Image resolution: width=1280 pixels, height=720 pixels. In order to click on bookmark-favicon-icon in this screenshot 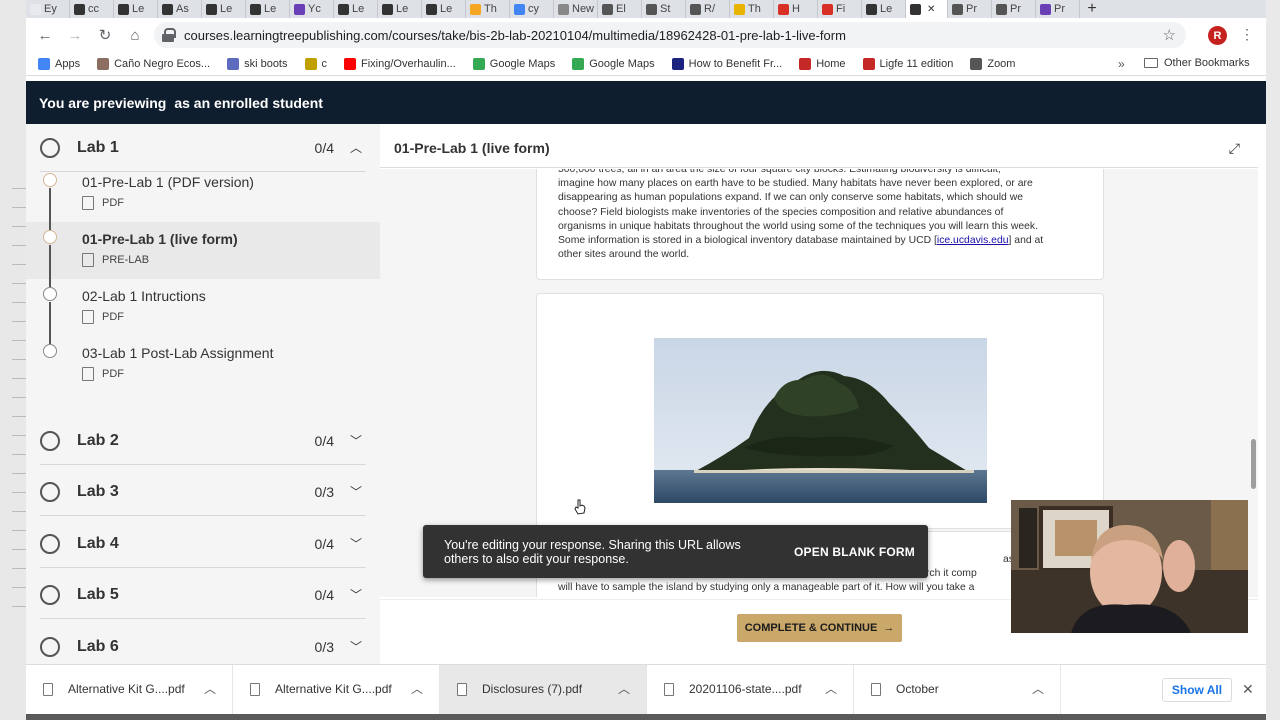, I will do `click(350, 63)`.